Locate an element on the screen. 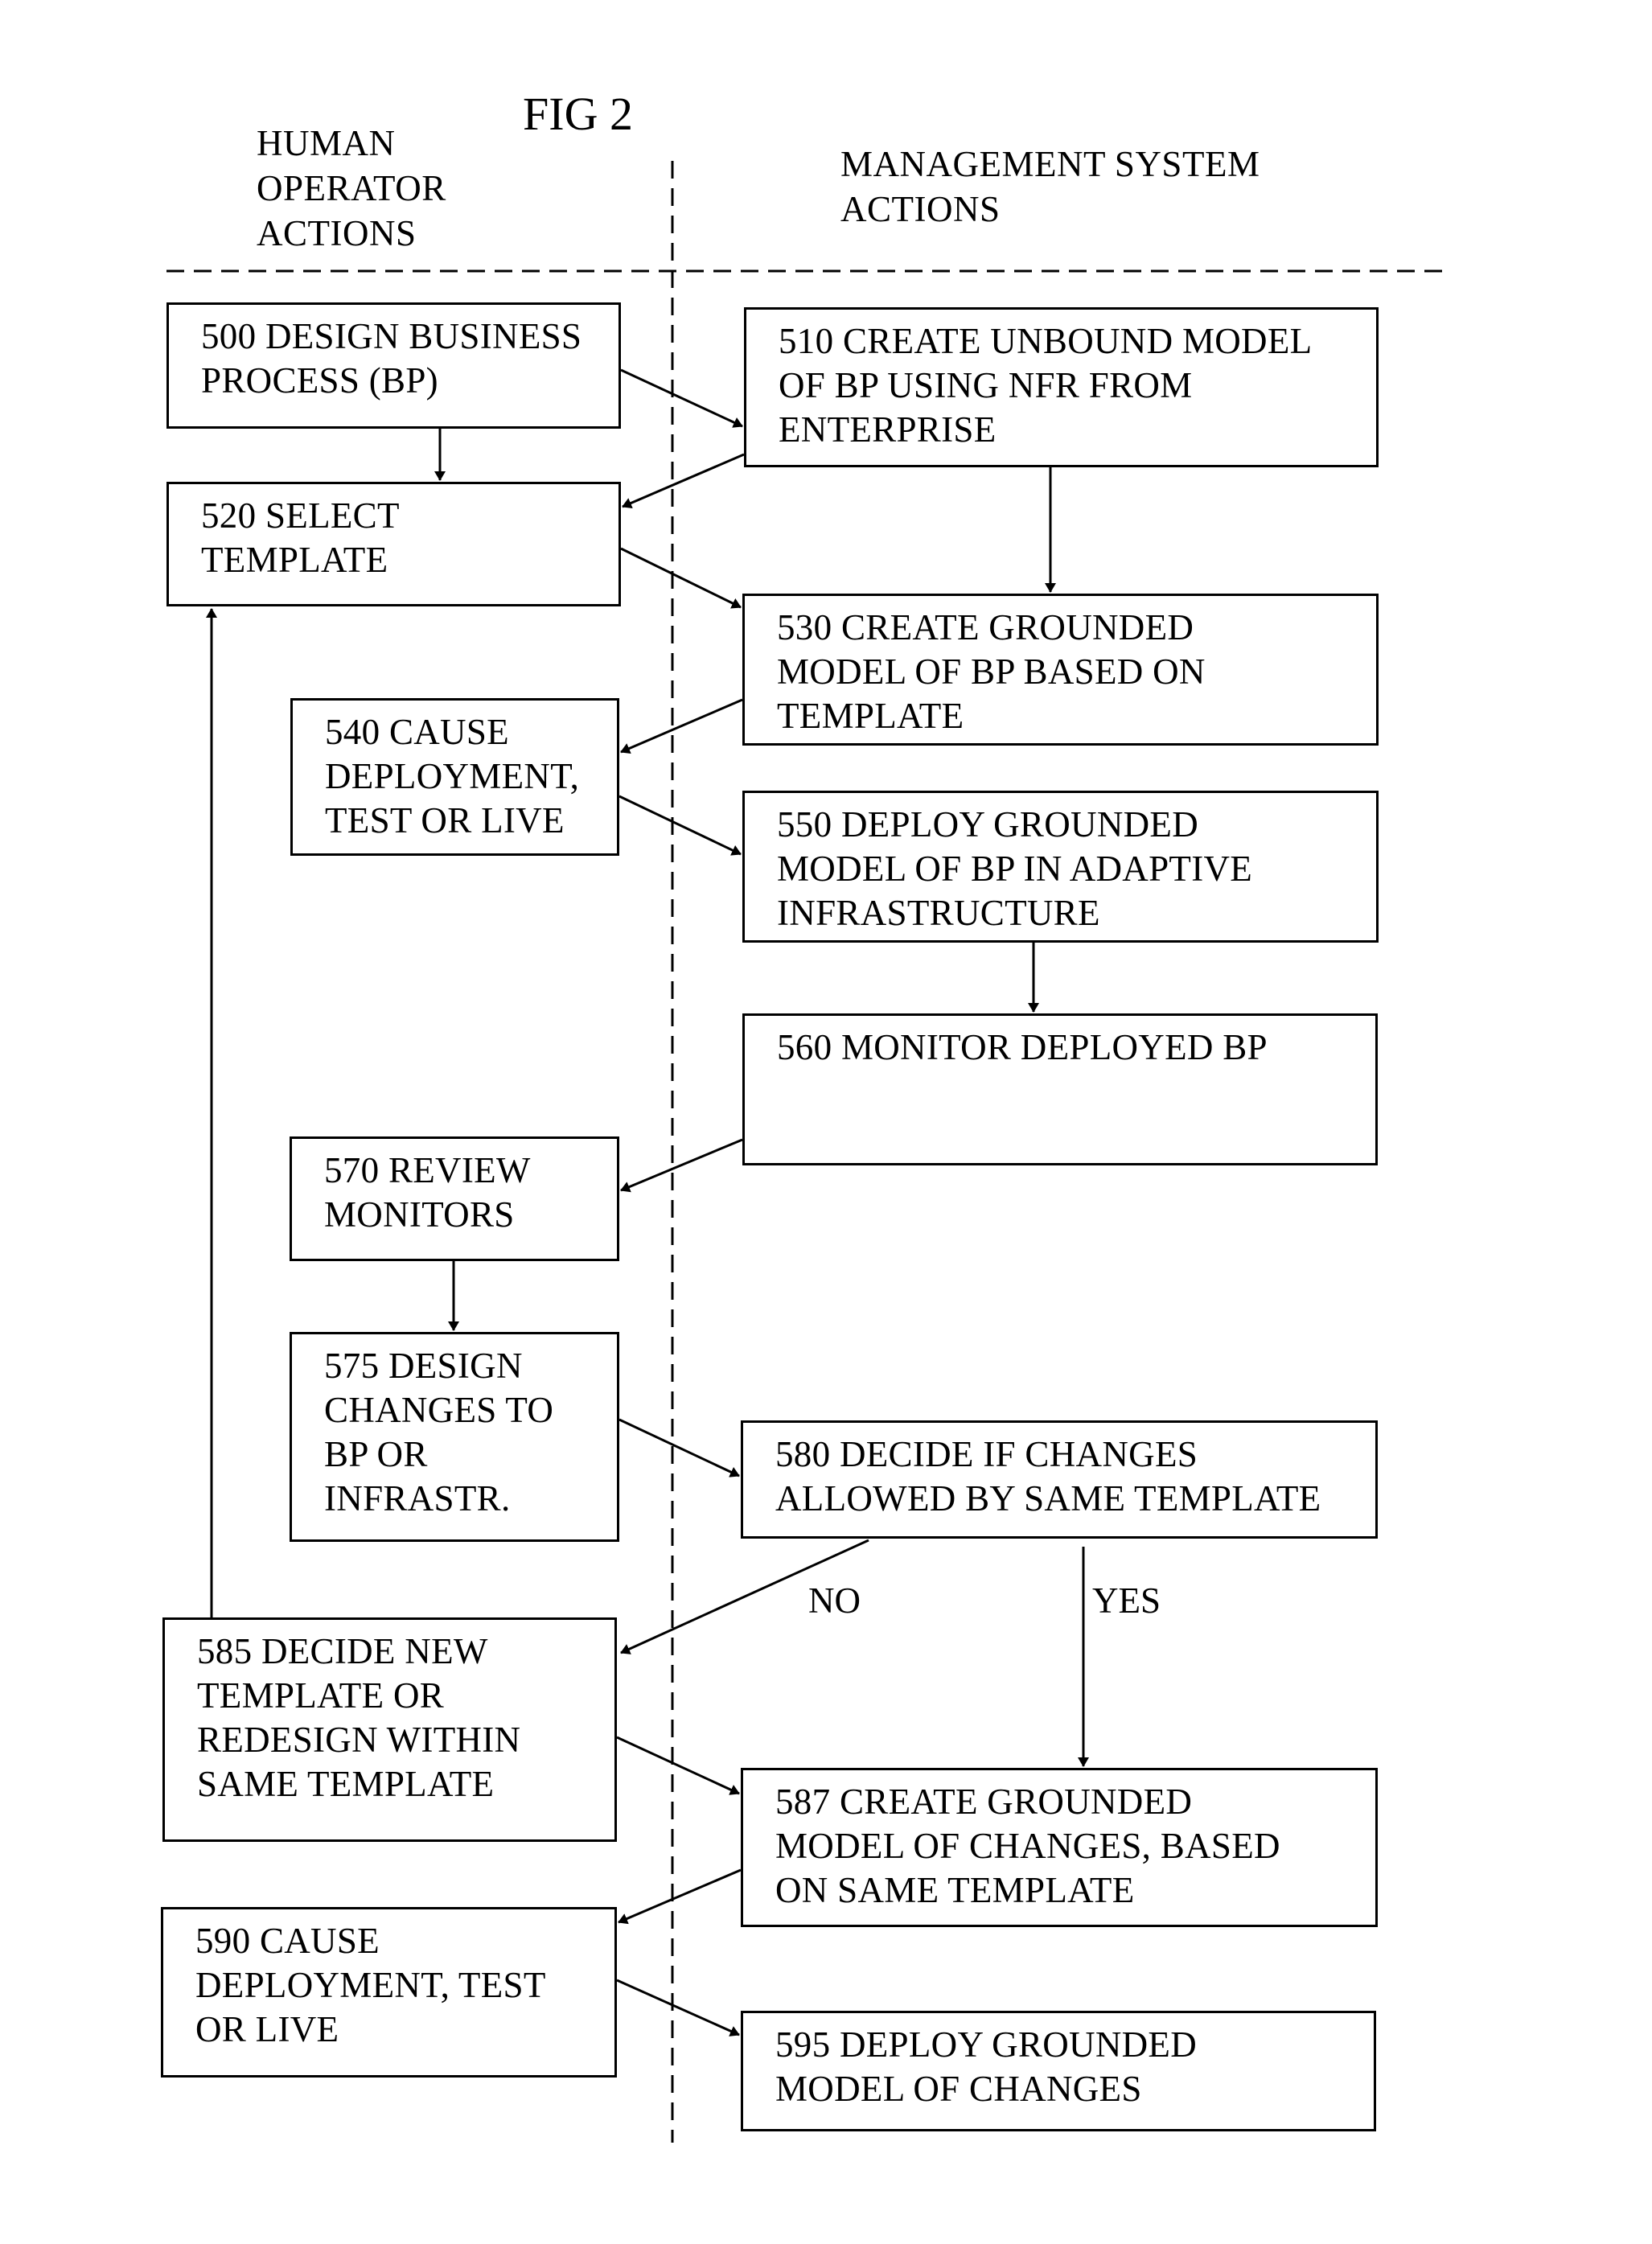 This screenshot has height=2244, width=1652. process-box-label: 590 CAUSE DEPLOYMENT, TEST OR LIVE is located at coordinates (370, 1985).